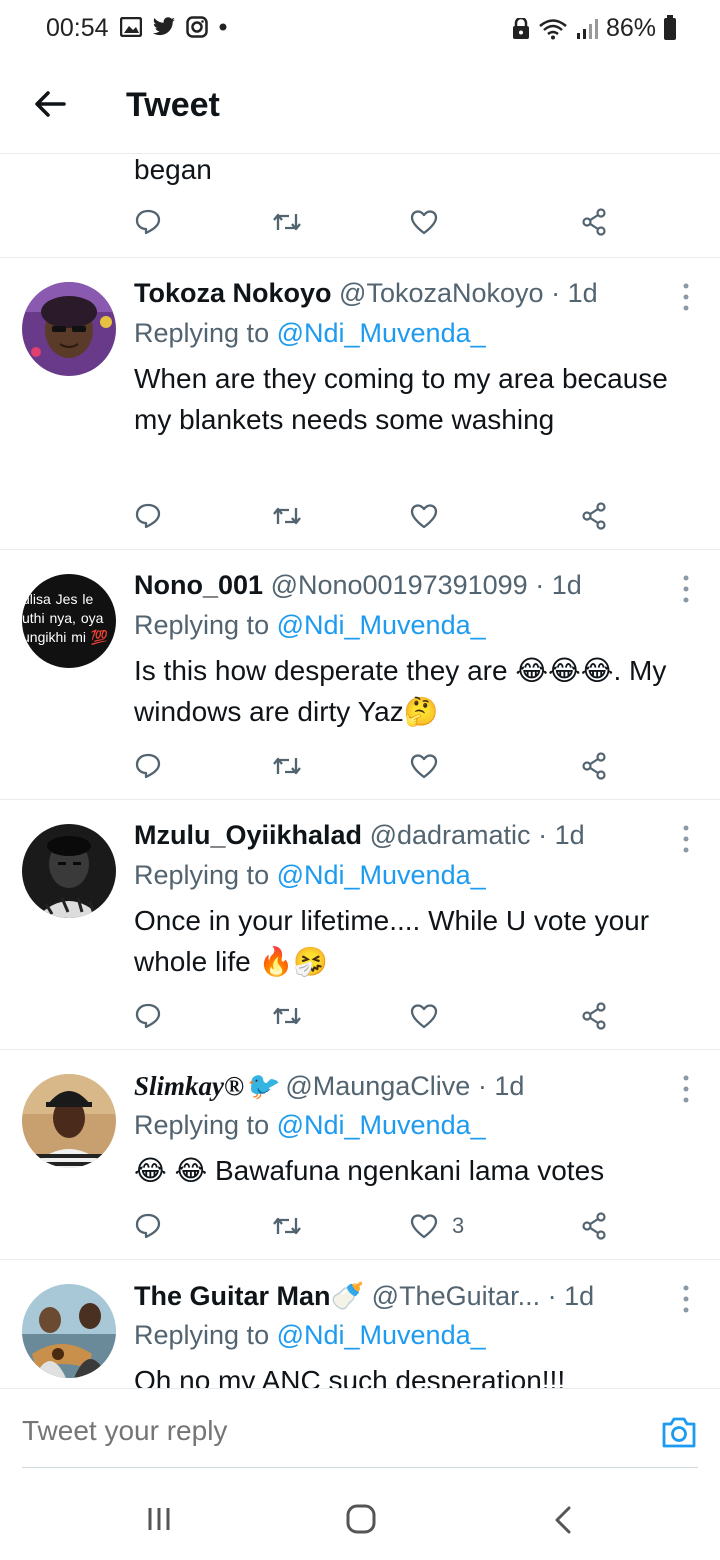 This screenshot has width=720, height=1560. I want to click on tweet-partial: began, so click(360, 206).